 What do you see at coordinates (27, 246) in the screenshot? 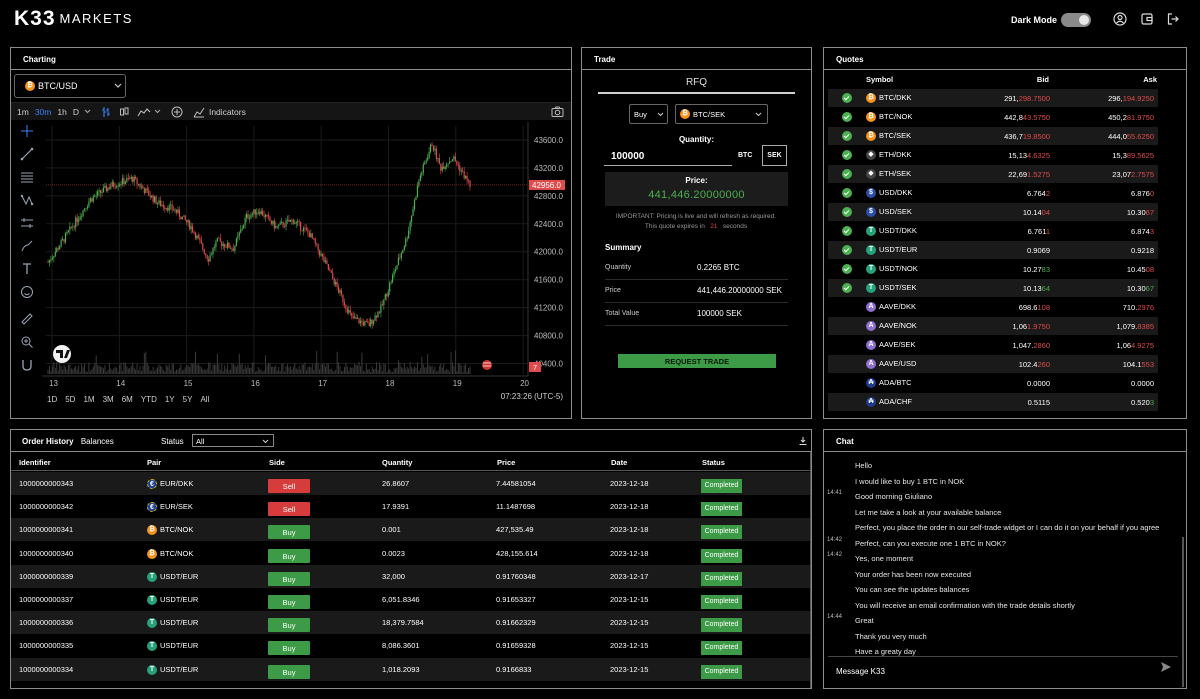
I see `brush-icon` at bounding box center [27, 246].